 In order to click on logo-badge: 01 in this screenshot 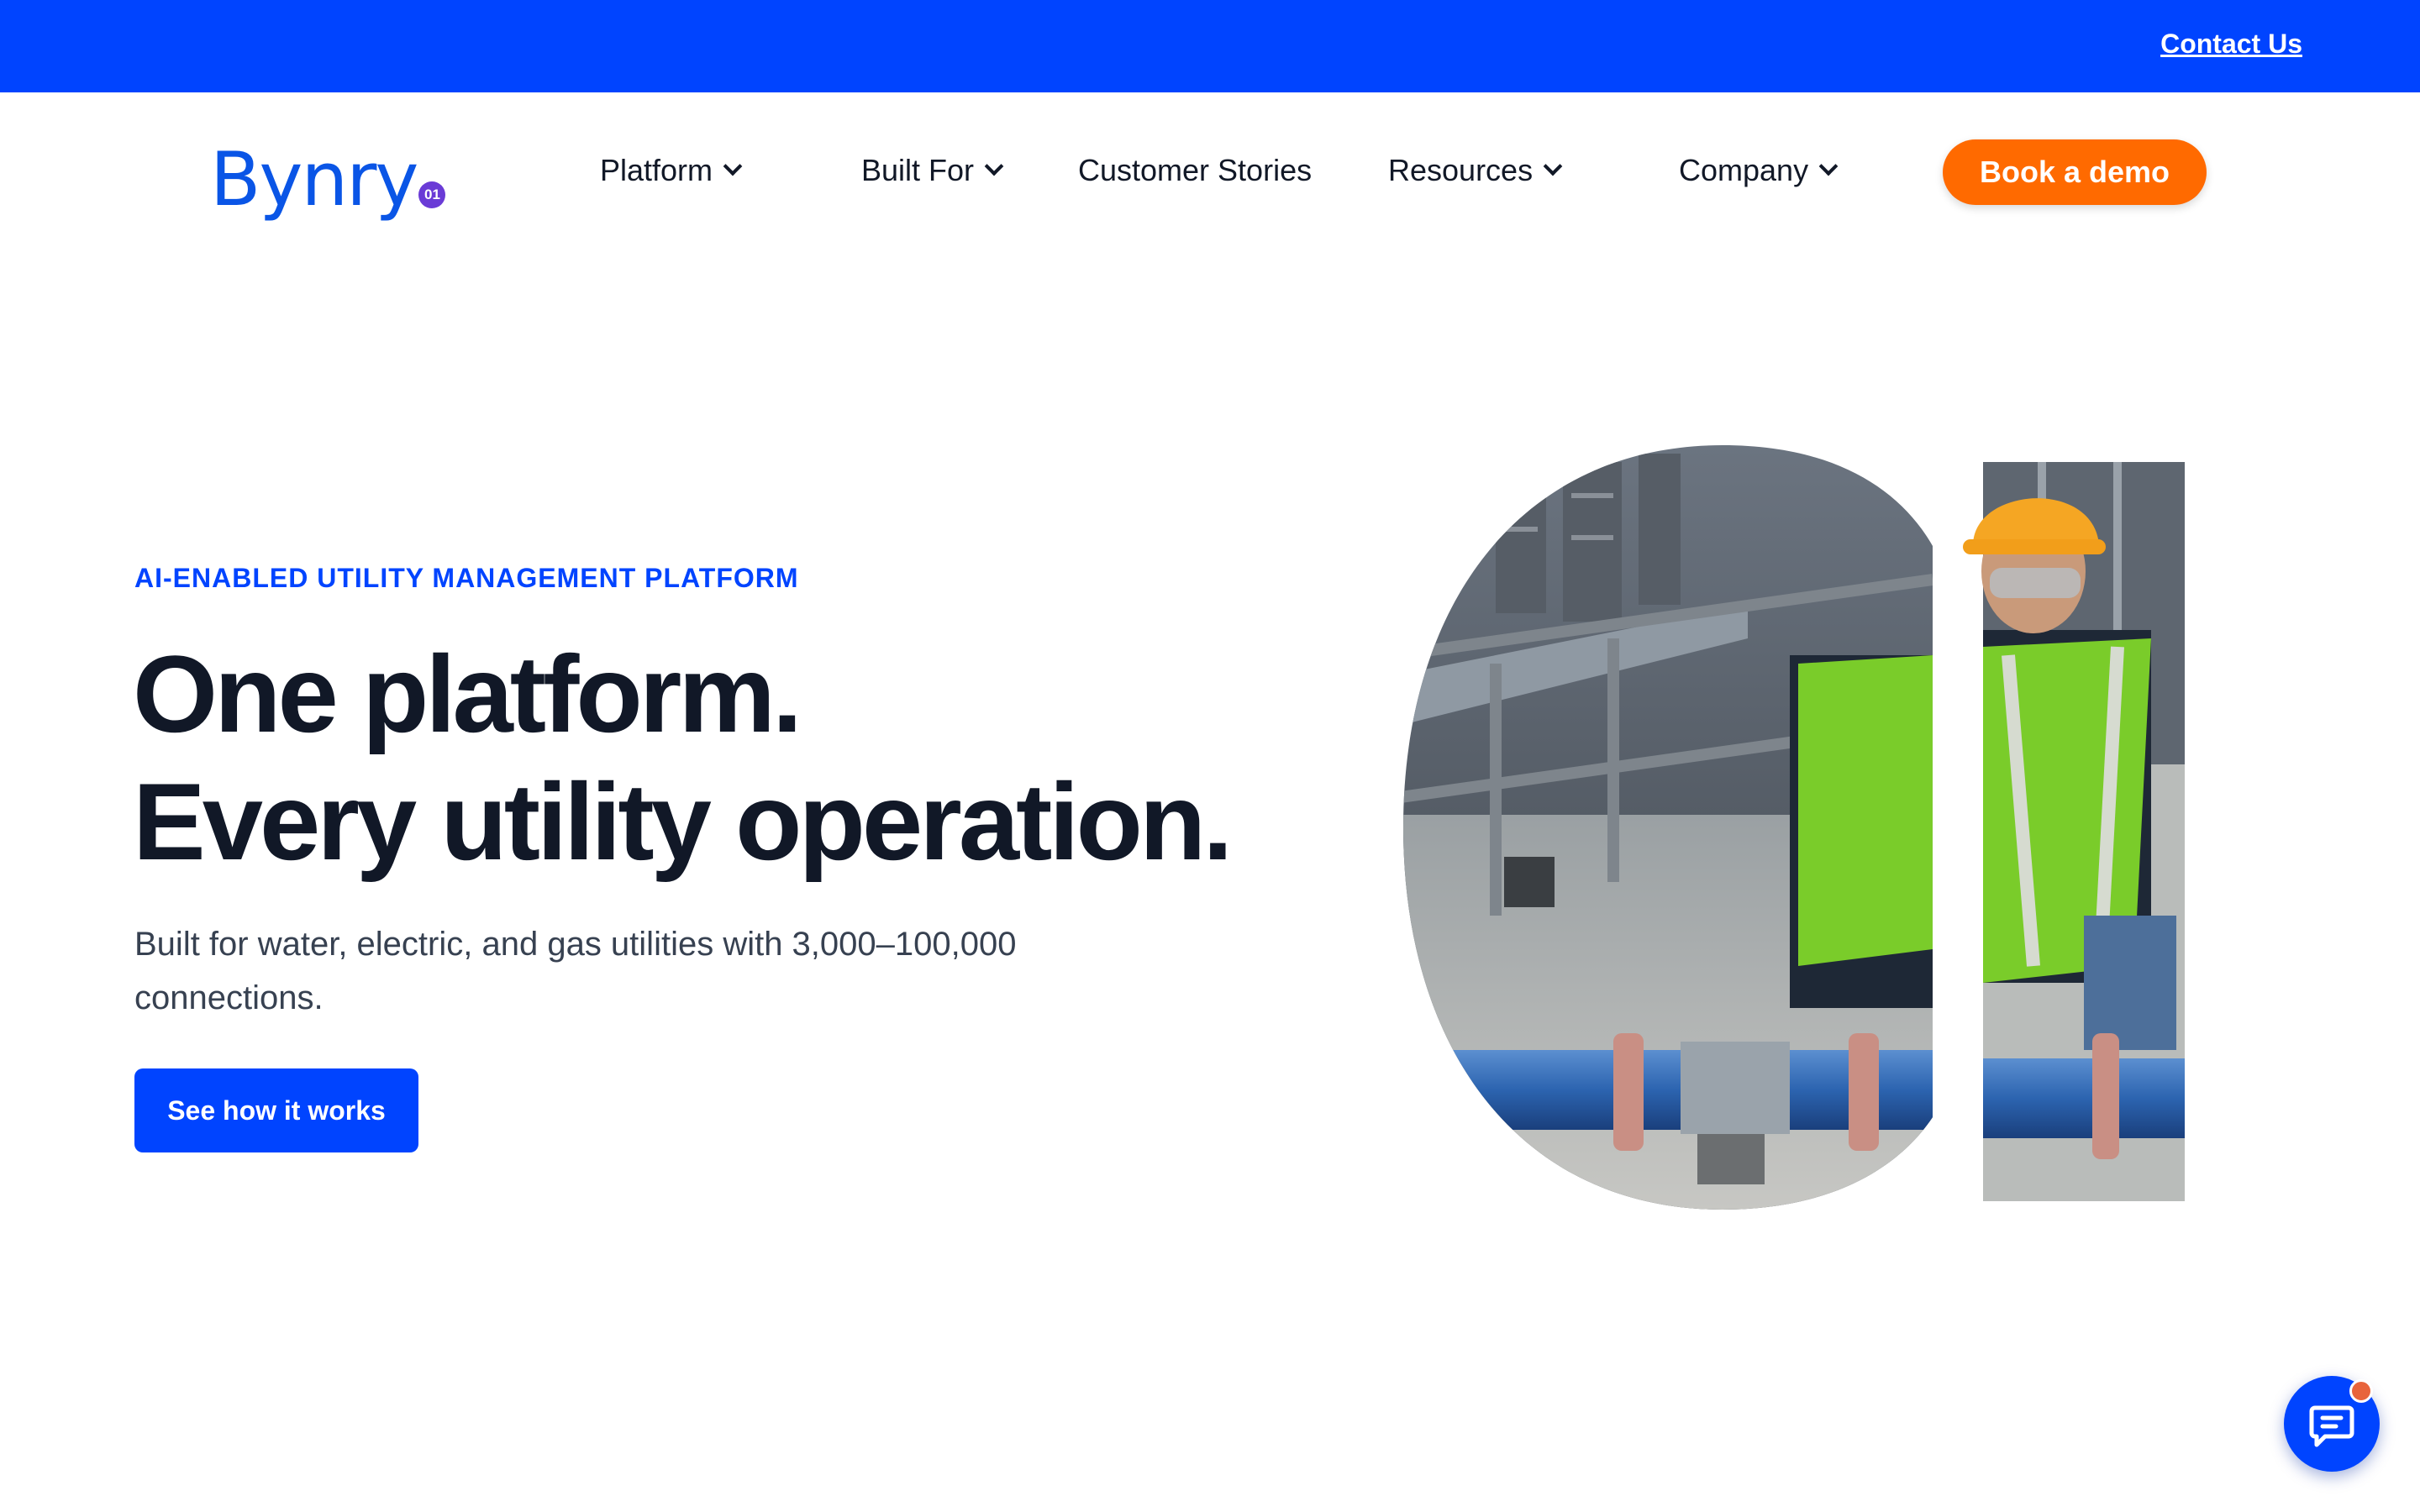, I will do `click(432, 194)`.